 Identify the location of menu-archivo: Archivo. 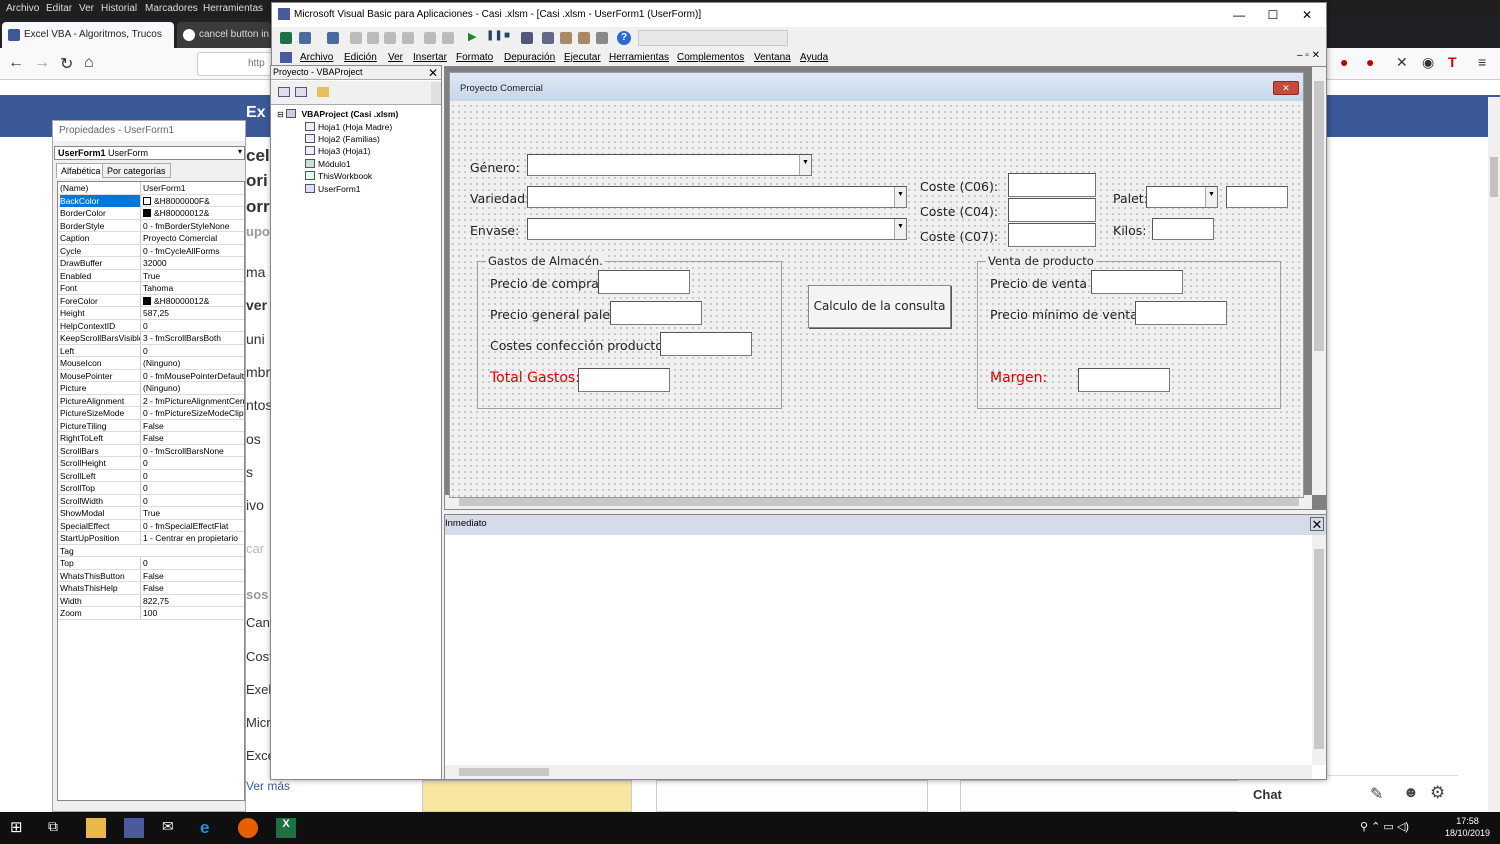
(316, 57).